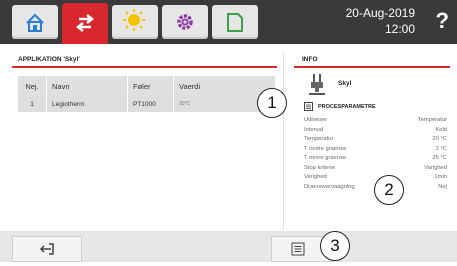  Describe the element at coordinates (144, 60) in the screenshot. I see `application-title: APPLIKATION 'Skyl'` at that location.